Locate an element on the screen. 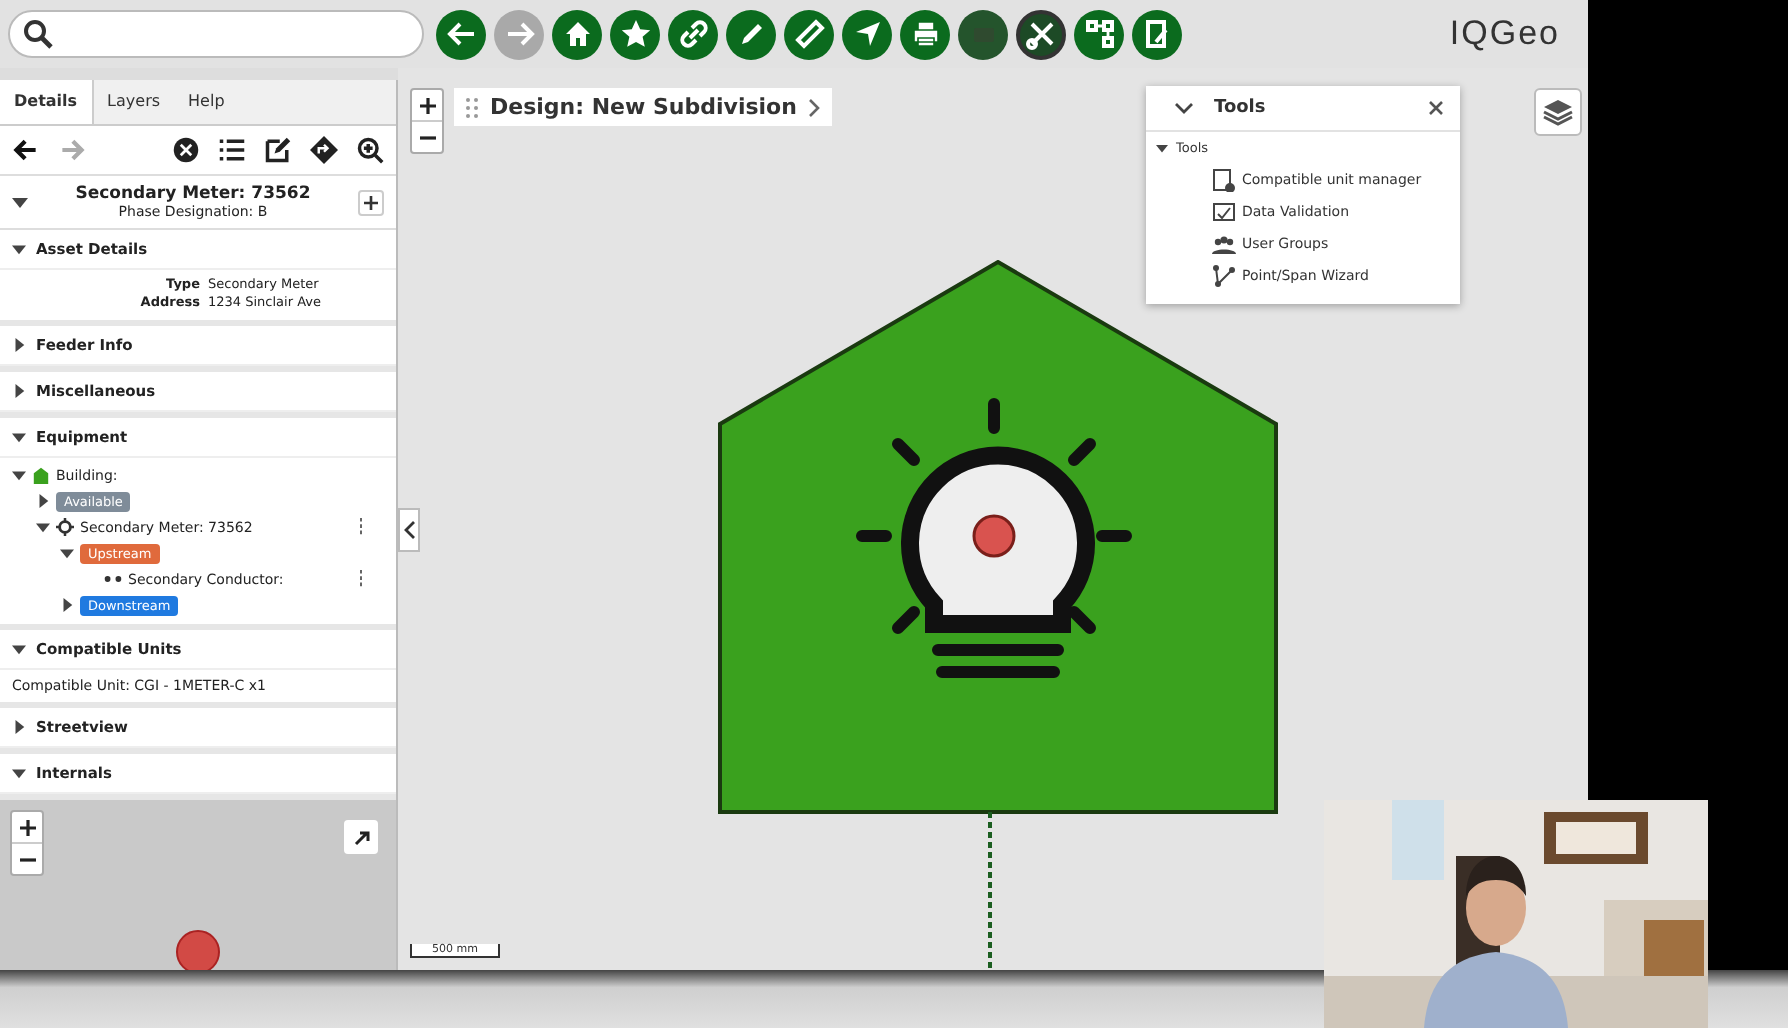  navigation-button is located at coordinates (867, 34).